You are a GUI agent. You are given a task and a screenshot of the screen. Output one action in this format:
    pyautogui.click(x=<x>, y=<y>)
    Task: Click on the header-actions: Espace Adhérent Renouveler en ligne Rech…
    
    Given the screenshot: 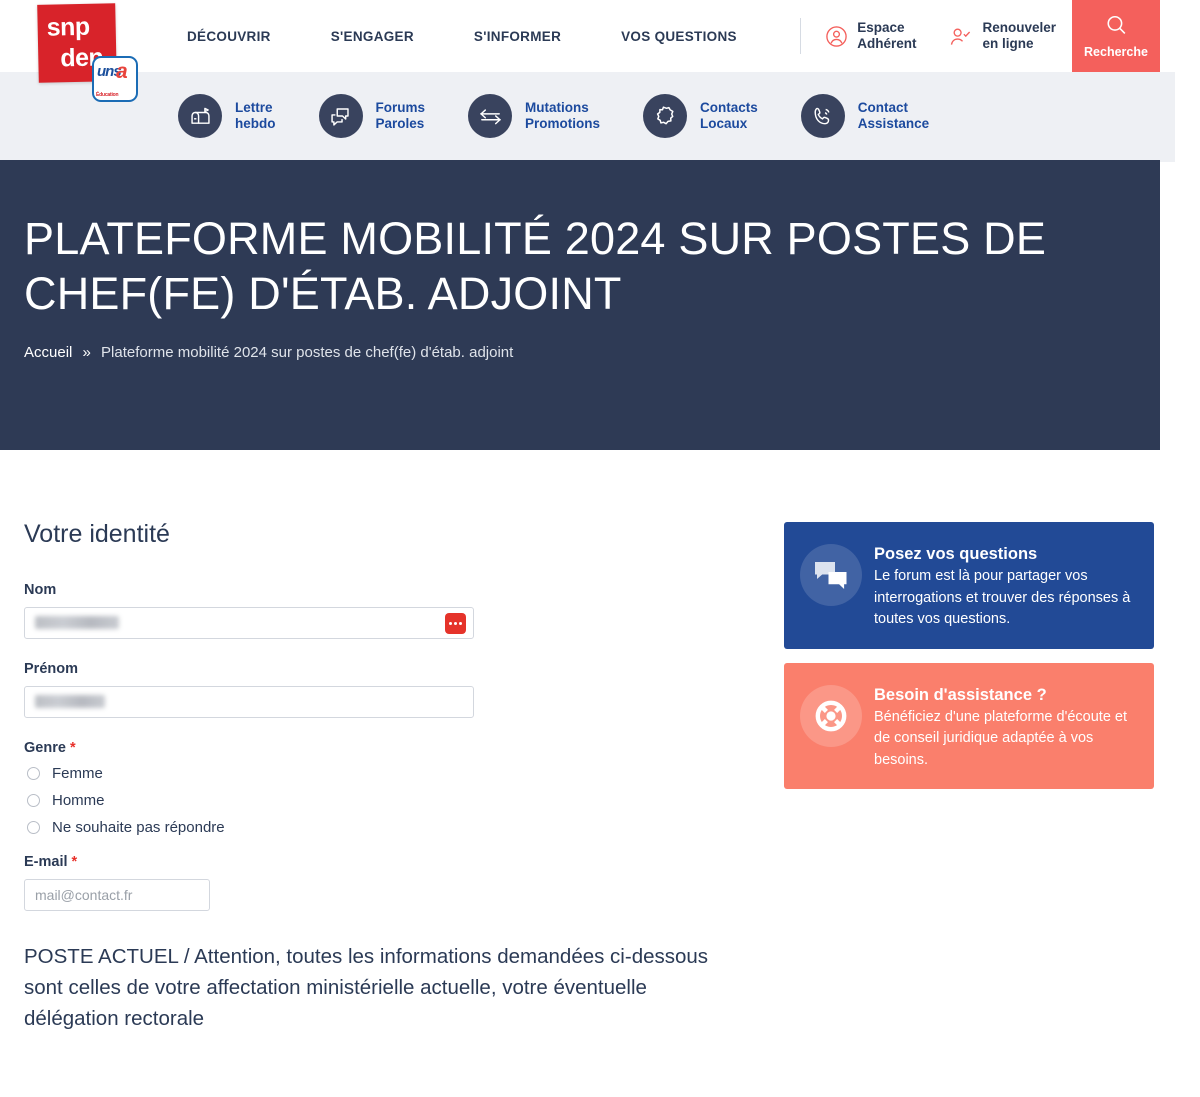 What is the action you would take?
    pyautogui.click(x=980, y=36)
    